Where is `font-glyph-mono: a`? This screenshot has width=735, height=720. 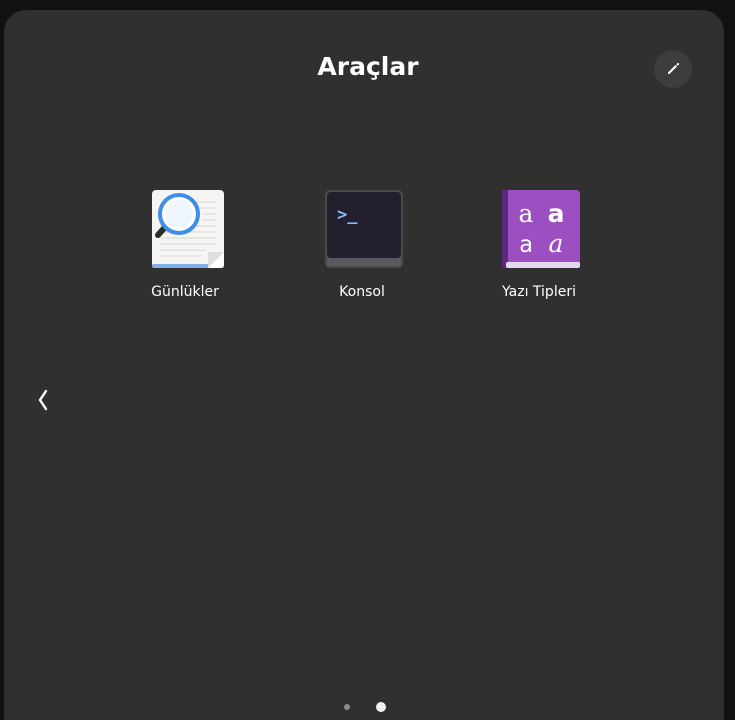
font-glyph-mono: a is located at coordinates (526, 245).